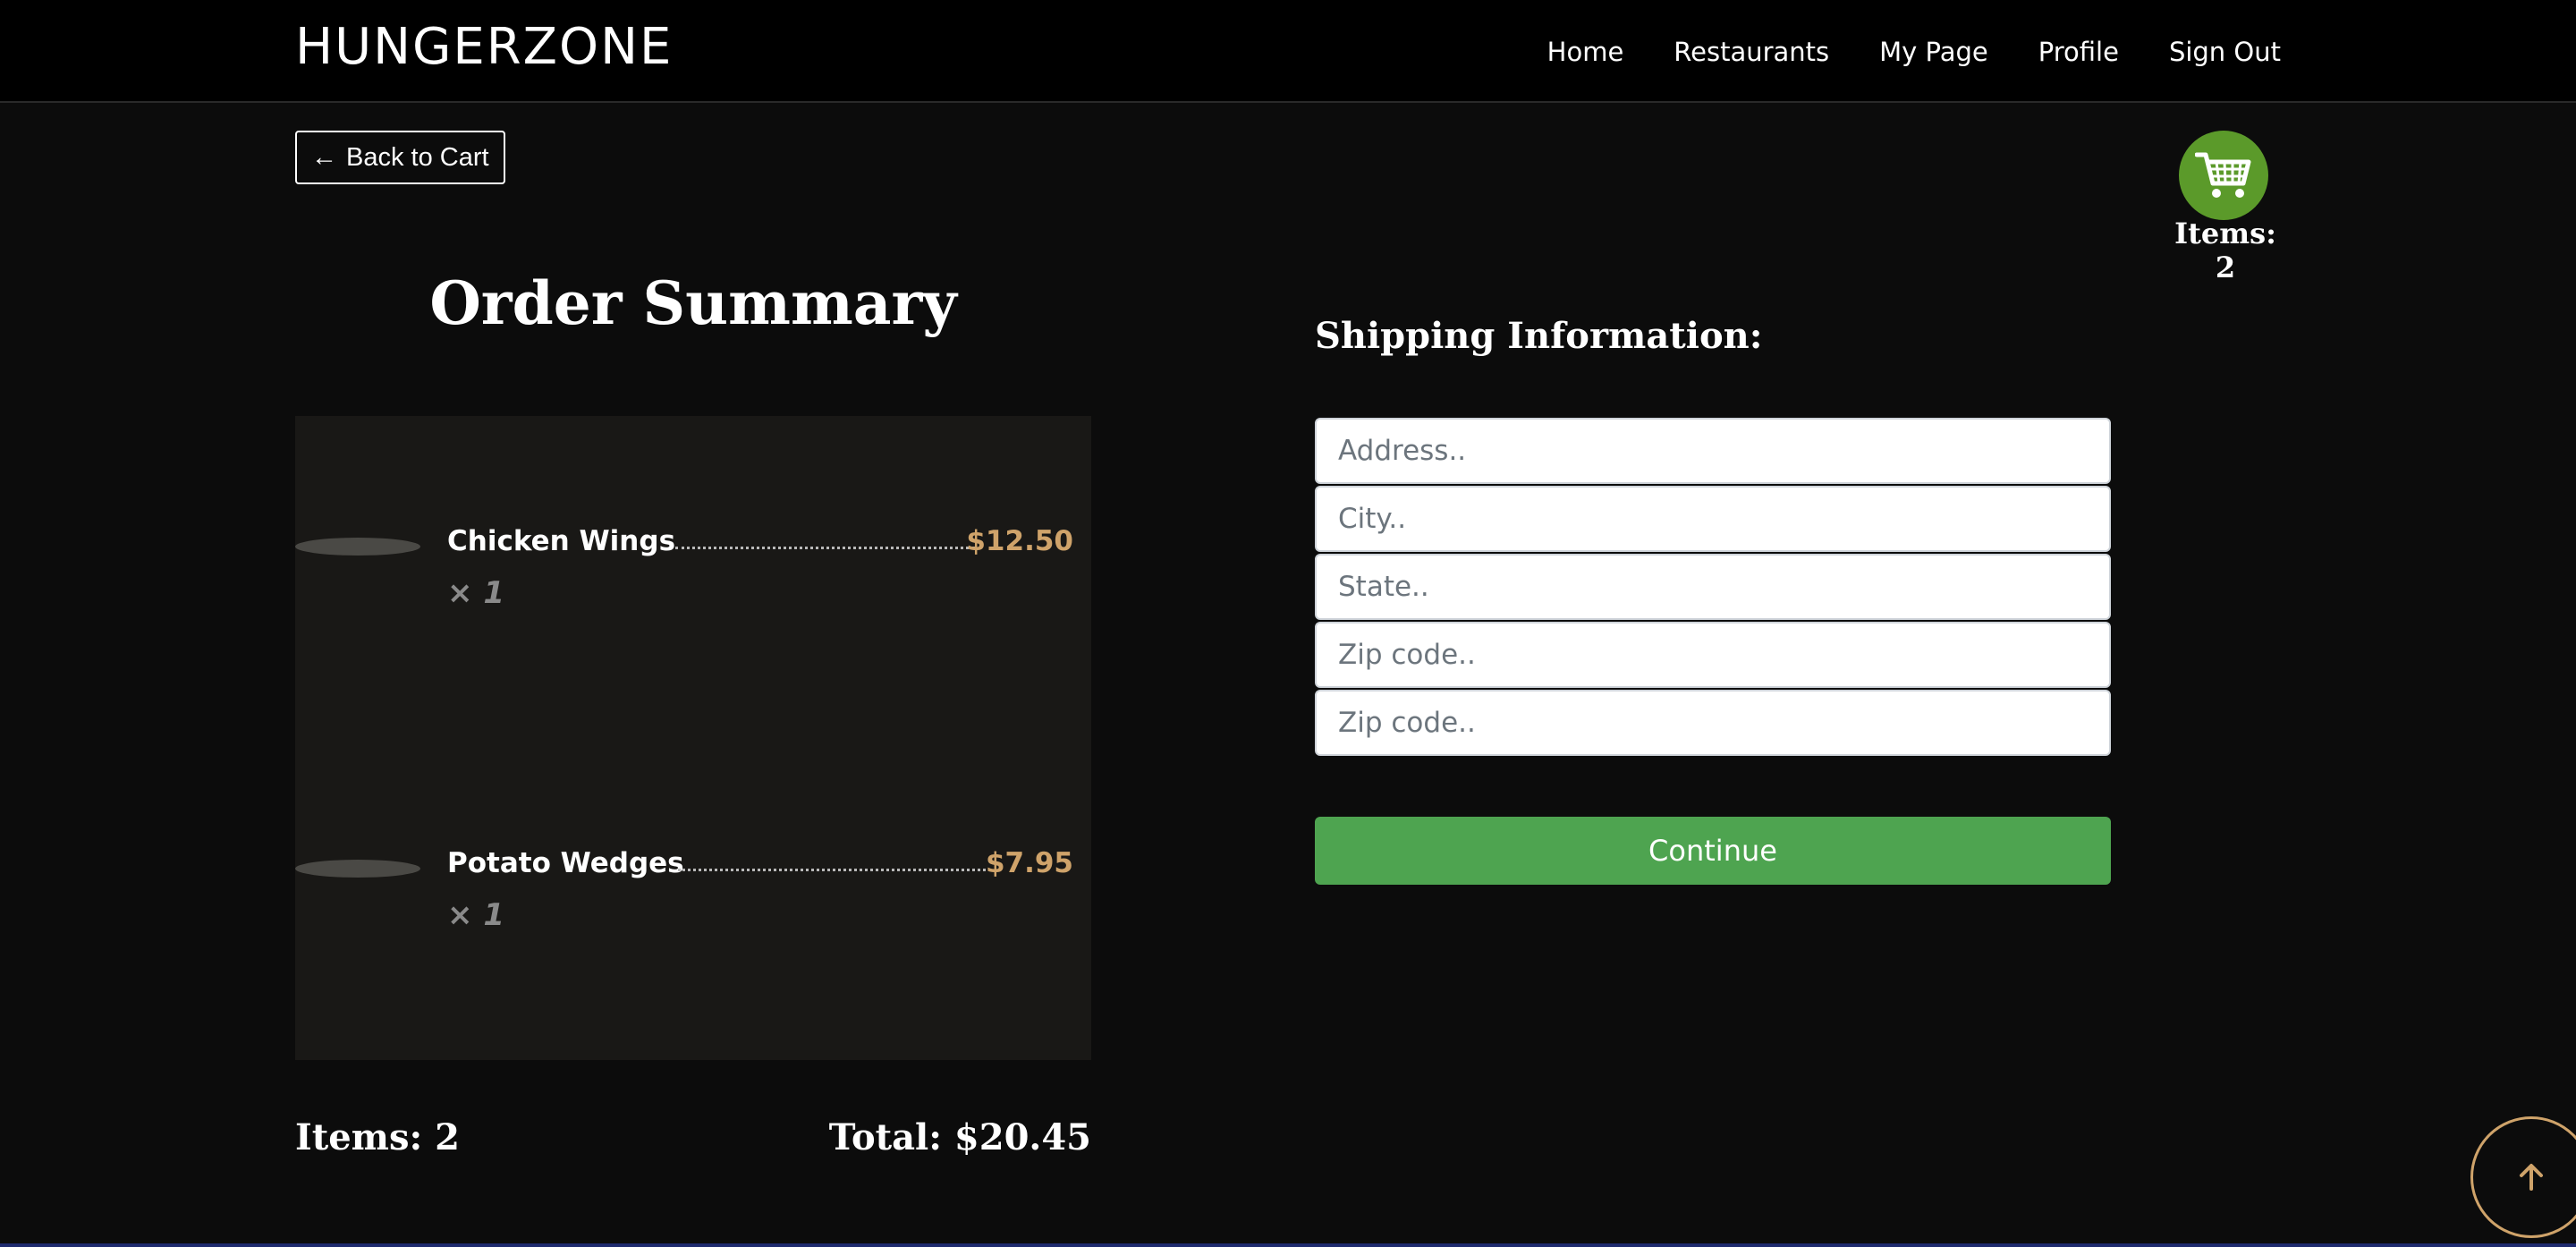 Image resolution: width=2576 pixels, height=1247 pixels. Describe the element at coordinates (2531, 1177) in the screenshot. I see `arrow-up-icon` at that location.